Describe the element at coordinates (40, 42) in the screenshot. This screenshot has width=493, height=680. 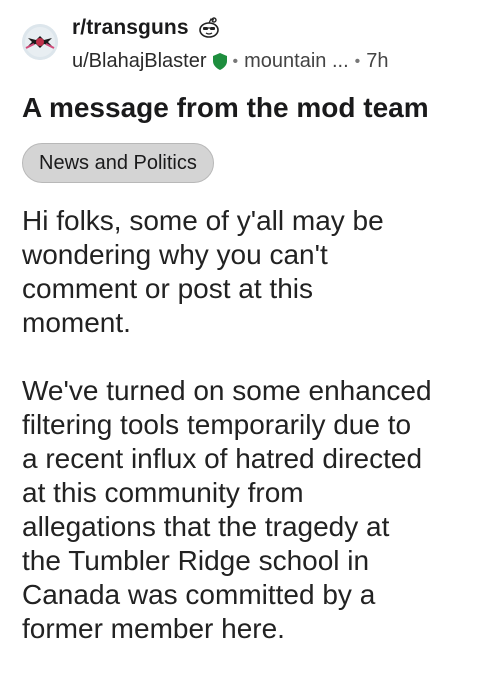
I see `subreddit-avatar-icon` at that location.